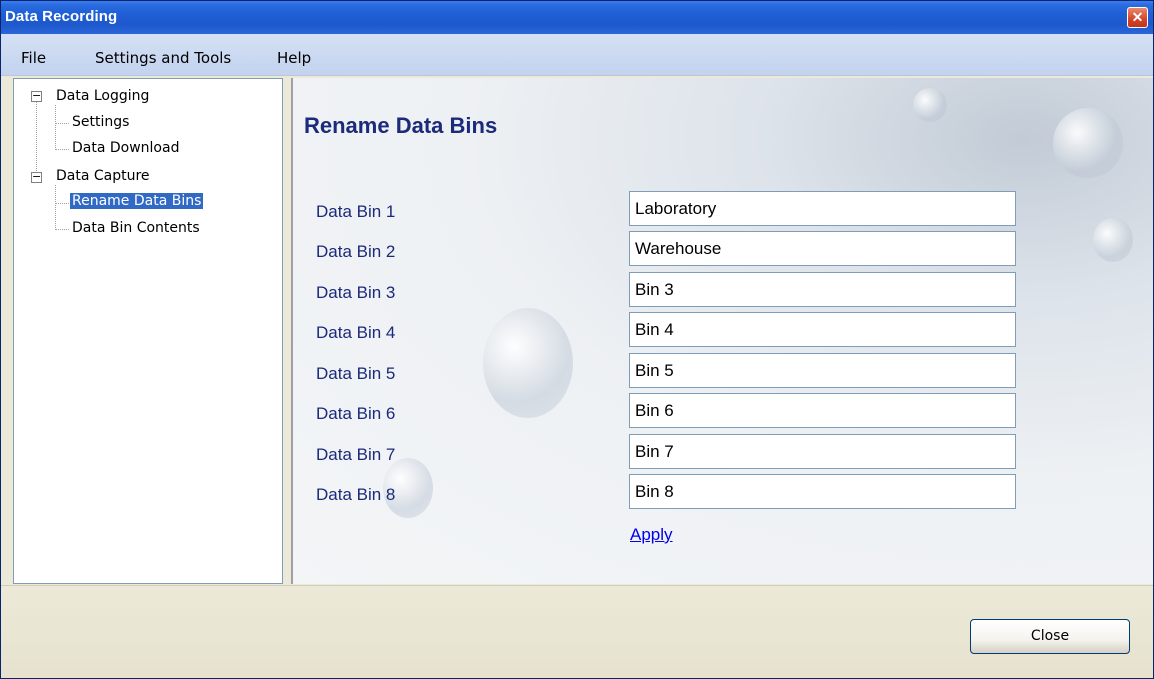 The image size is (1154, 679). What do you see at coordinates (1137, 17) in the screenshot?
I see `window-close-icon: ✕` at bounding box center [1137, 17].